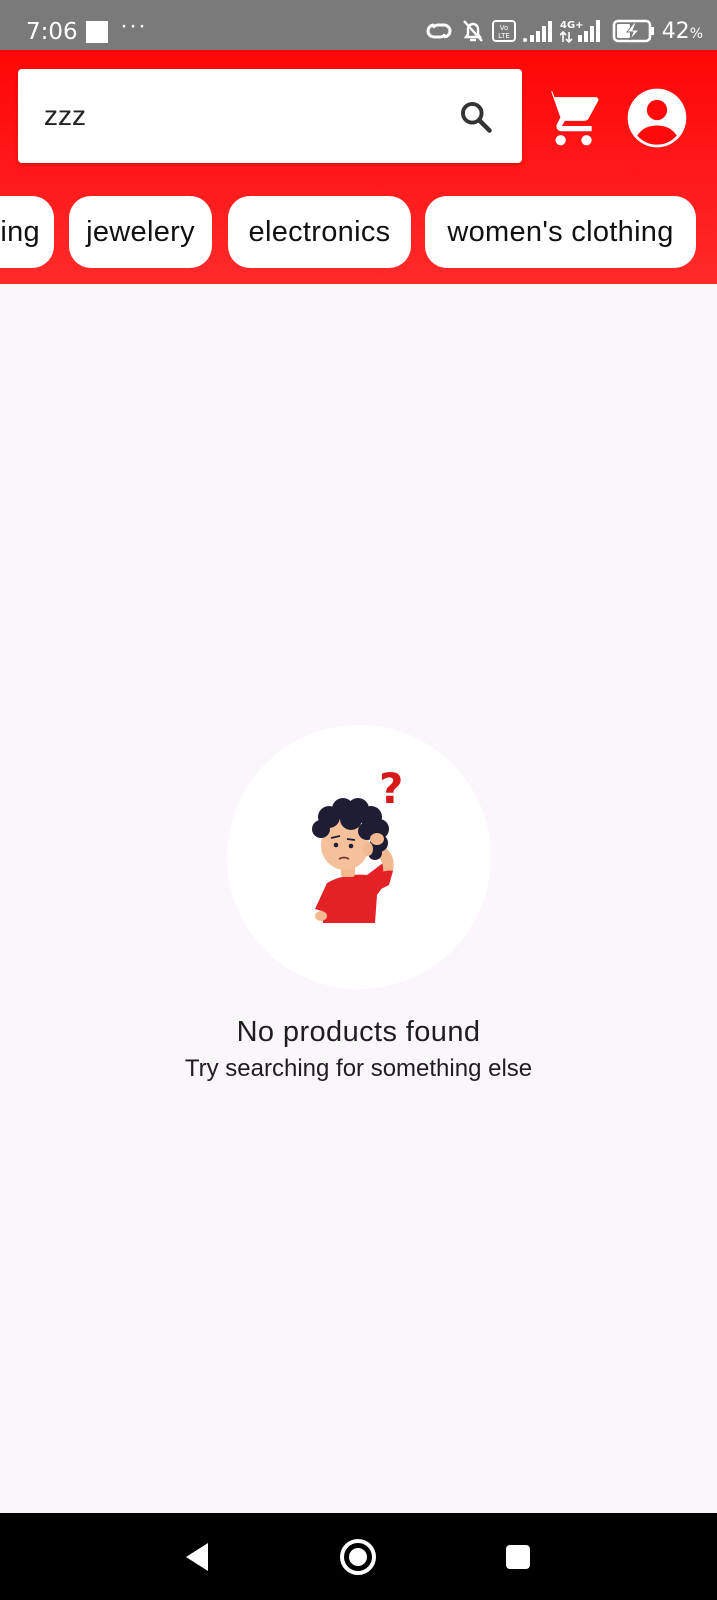 Image resolution: width=717 pixels, height=1600 pixels. I want to click on more-notifications-indicator: ···, so click(133, 25).